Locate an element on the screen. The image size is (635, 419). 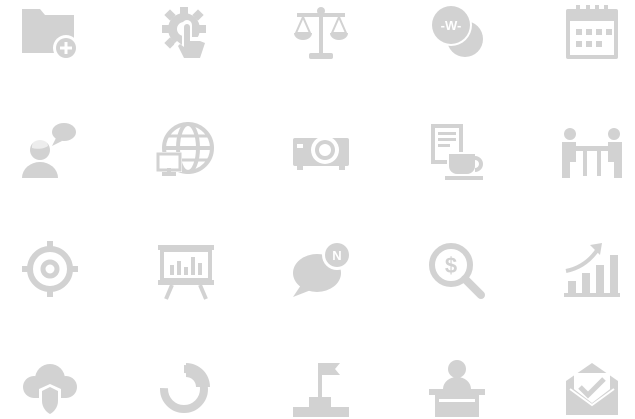
meeting-icon is located at coordinates (592, 152).